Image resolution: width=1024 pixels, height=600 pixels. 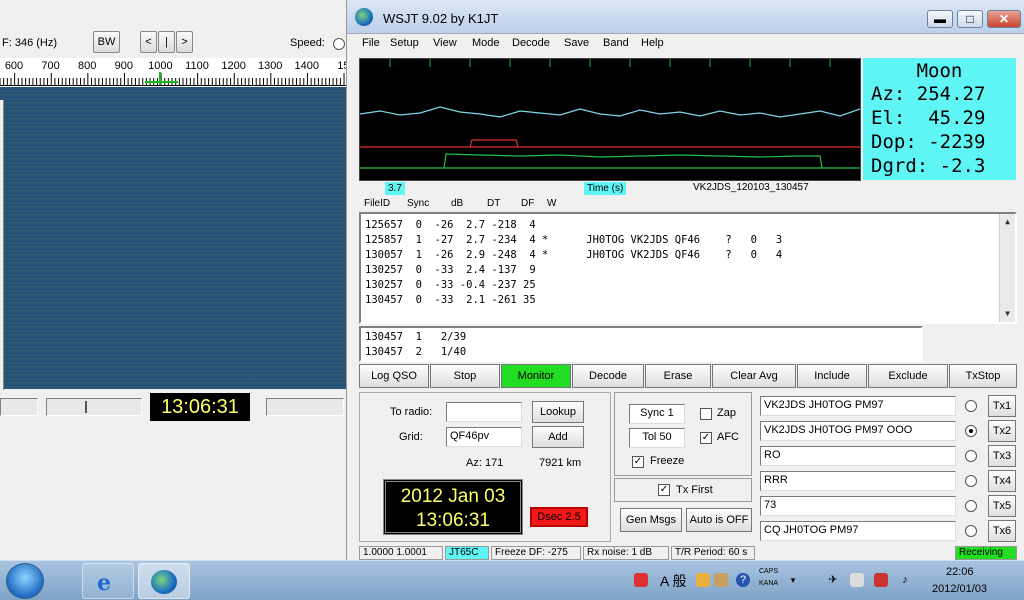 What do you see at coordinates (450, 225) in the screenshot?
I see `decode-row: 125657 0 -26 2.7 -218 4` at bounding box center [450, 225].